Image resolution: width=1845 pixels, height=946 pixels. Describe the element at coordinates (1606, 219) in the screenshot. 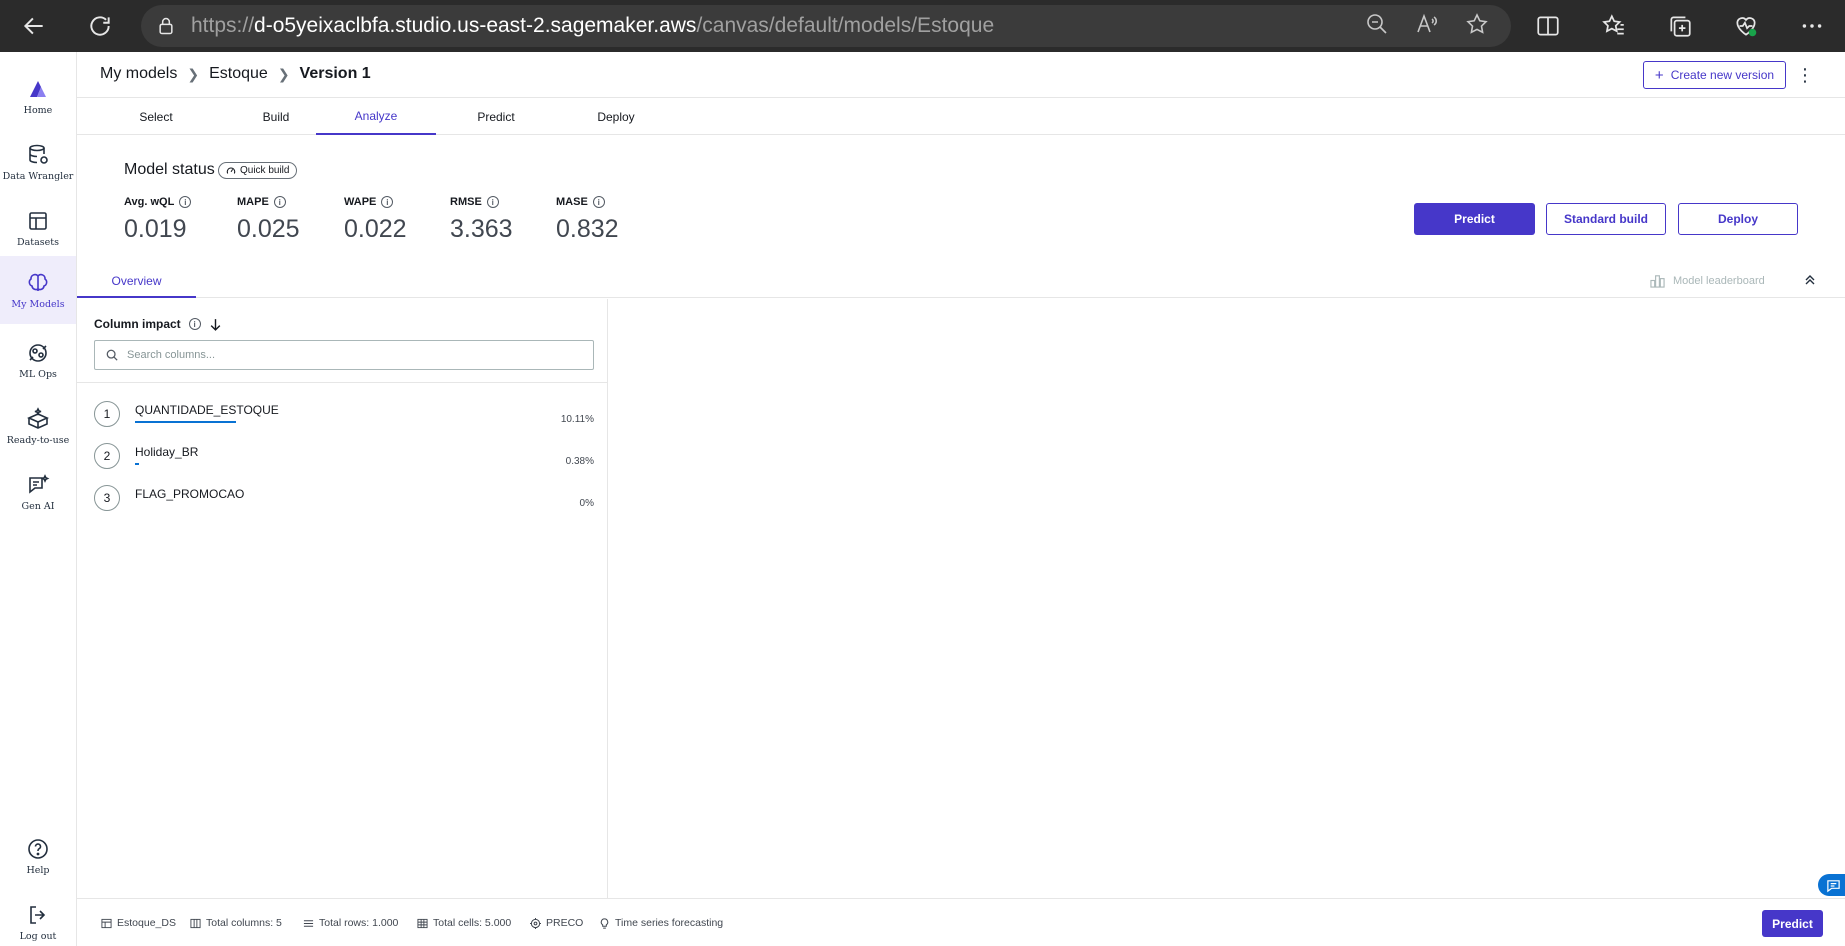

I see `standard-build-button: Standard build` at that location.